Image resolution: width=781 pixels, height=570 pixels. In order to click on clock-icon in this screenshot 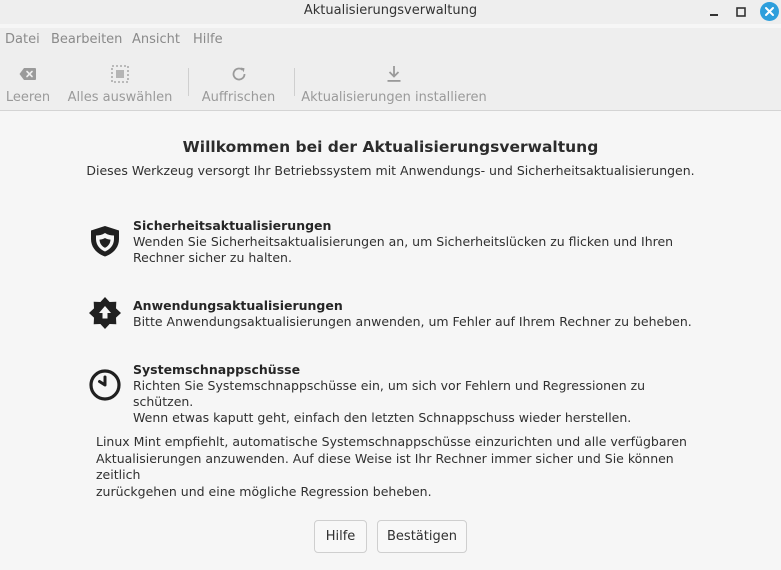, I will do `click(105, 385)`.